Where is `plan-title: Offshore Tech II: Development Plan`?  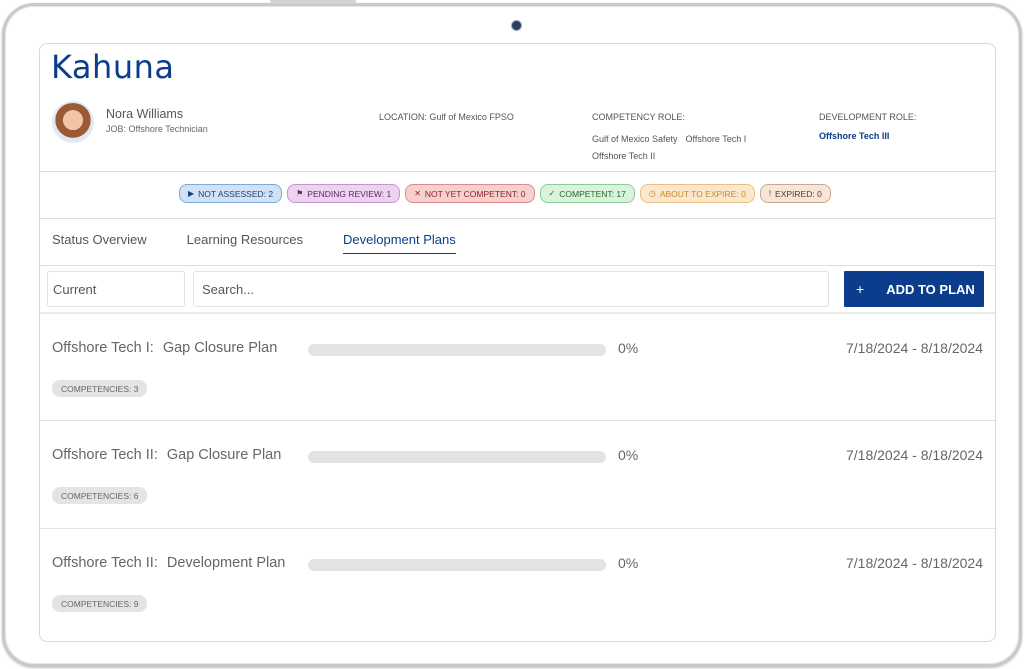 plan-title: Offshore Tech II: Development Plan is located at coordinates (168, 563).